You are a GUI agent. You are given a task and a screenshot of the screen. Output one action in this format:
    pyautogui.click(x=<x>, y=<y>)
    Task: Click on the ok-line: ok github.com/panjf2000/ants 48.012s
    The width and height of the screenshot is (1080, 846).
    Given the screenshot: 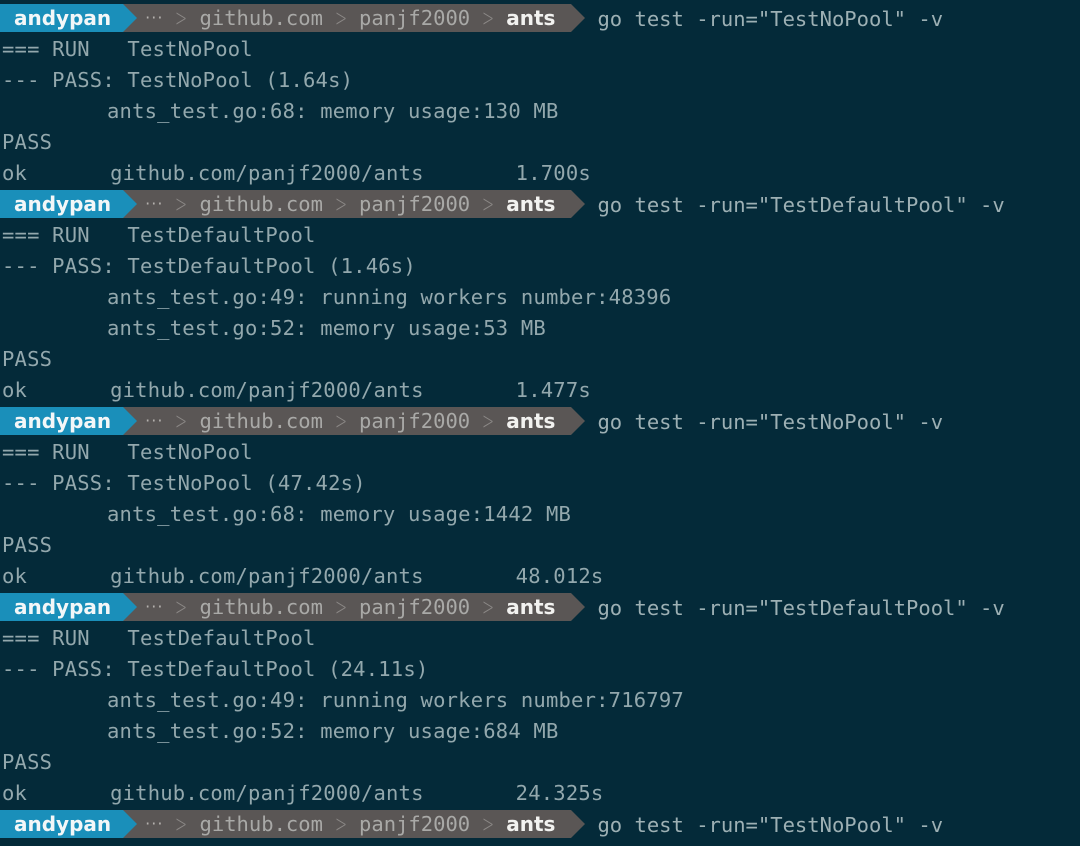 What is the action you would take?
    pyautogui.click(x=540, y=576)
    